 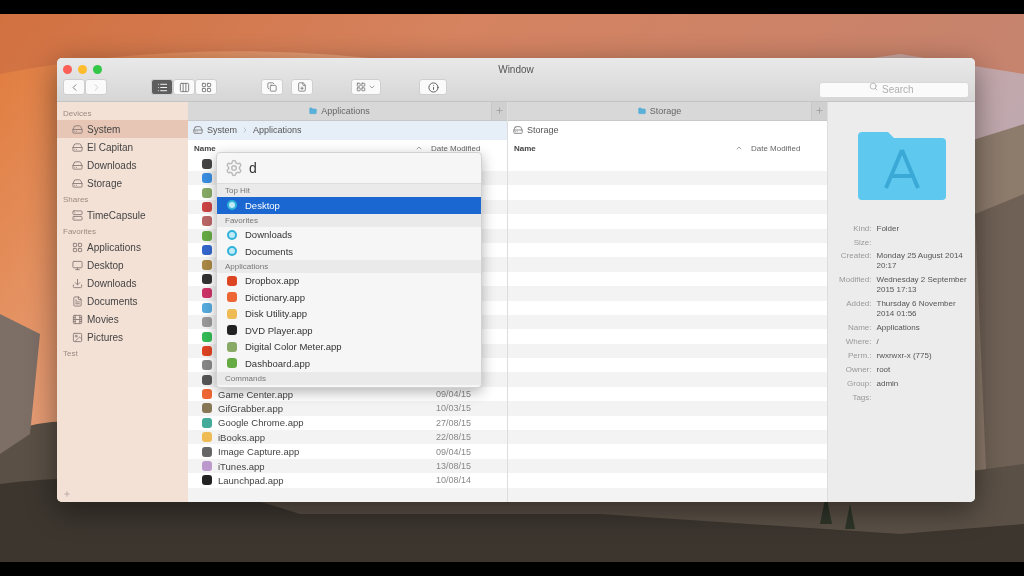 What do you see at coordinates (920, 261) in the screenshot?
I see `field-value: Monday 25 August 2014 20:17` at bounding box center [920, 261].